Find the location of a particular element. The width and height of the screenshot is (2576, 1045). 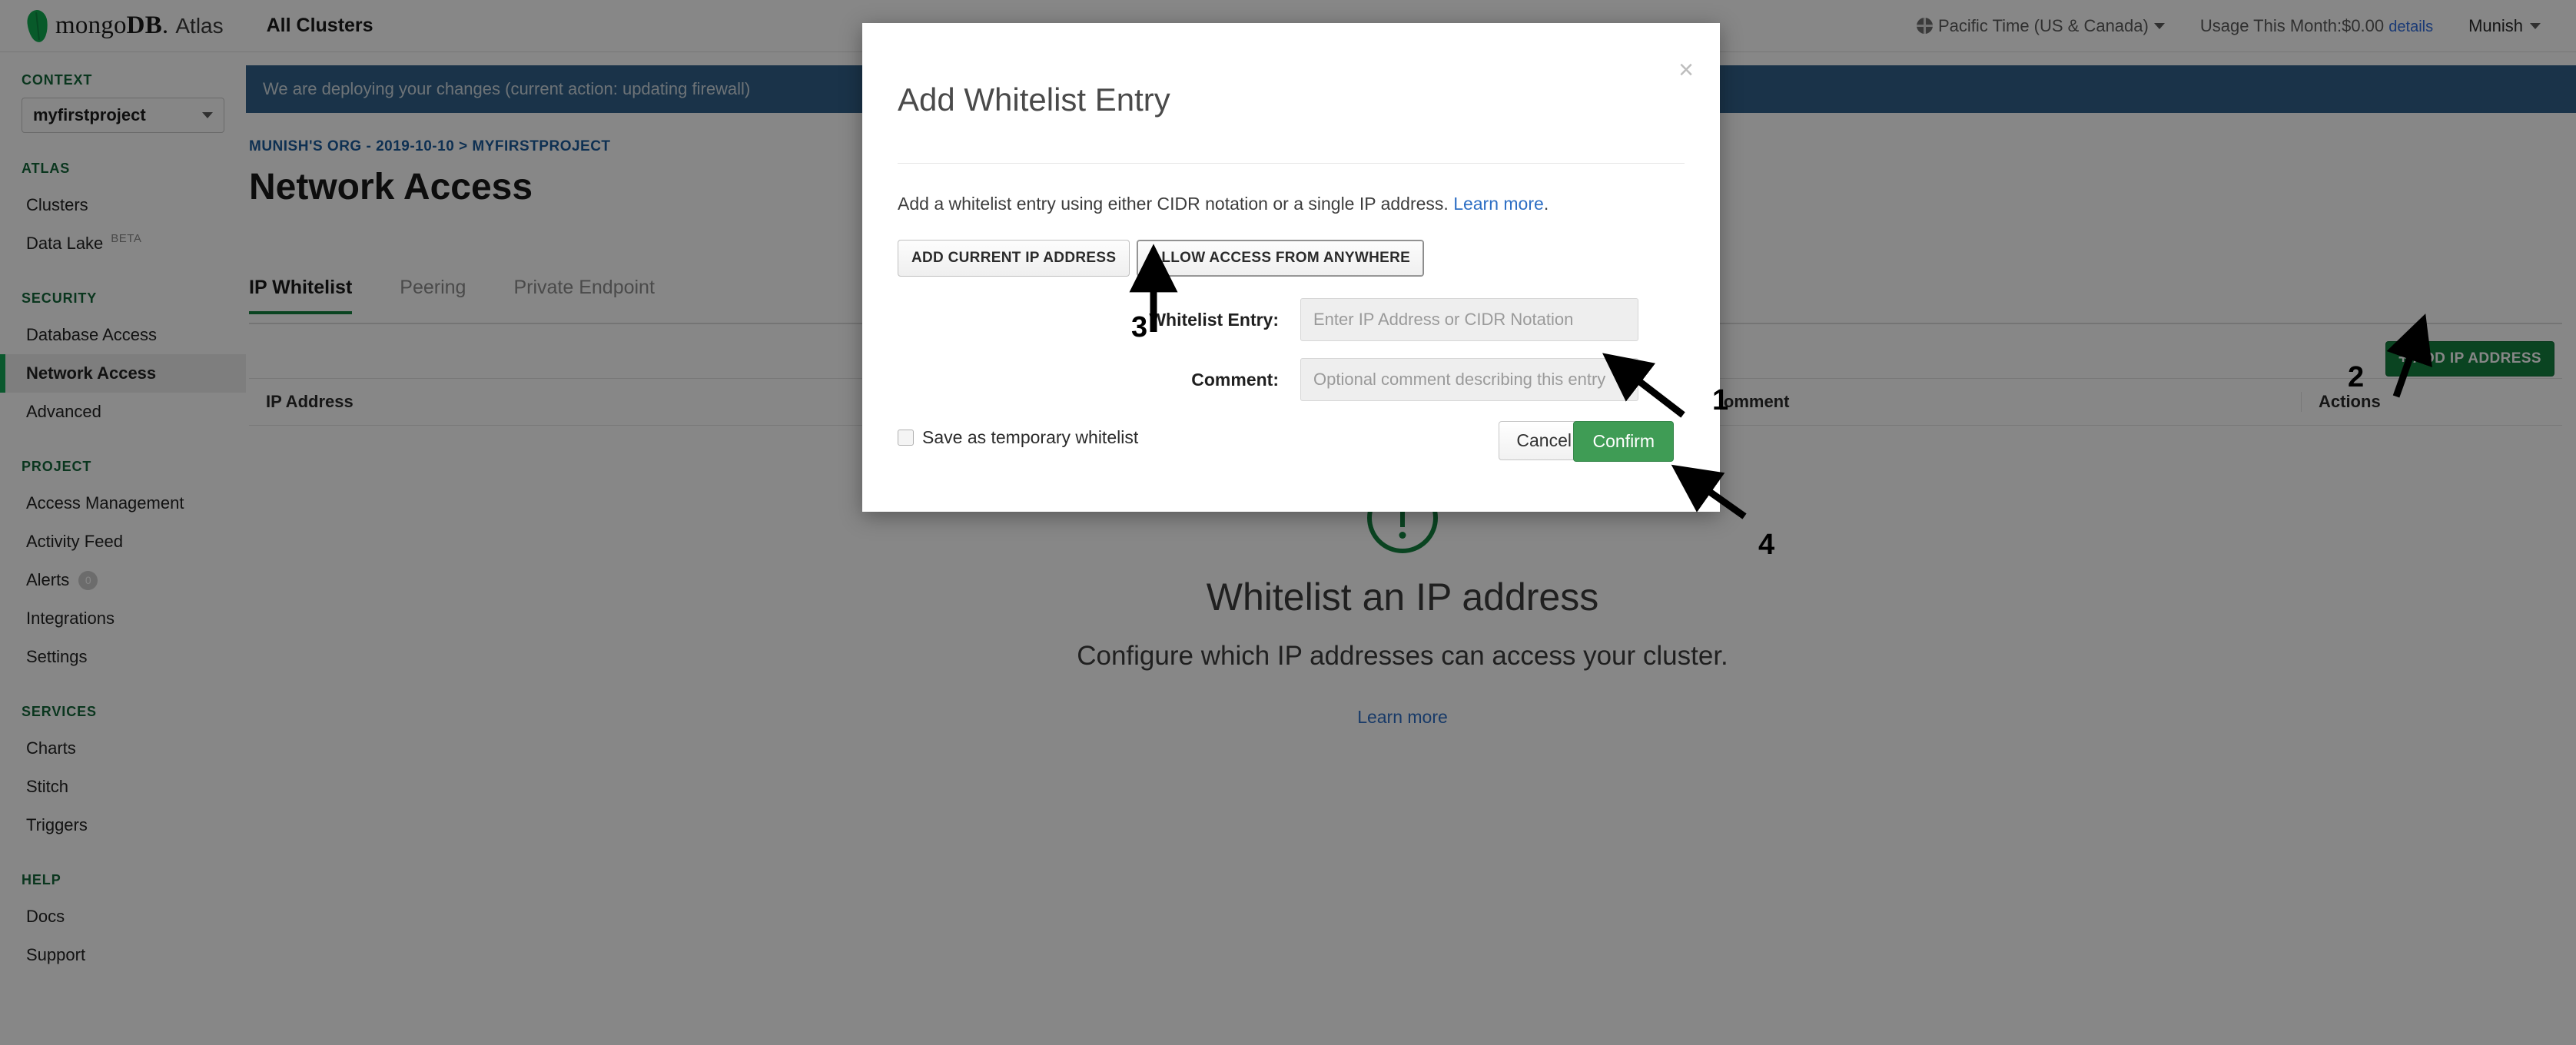

sidebar-item-clusters: Clusters is located at coordinates (123, 205).